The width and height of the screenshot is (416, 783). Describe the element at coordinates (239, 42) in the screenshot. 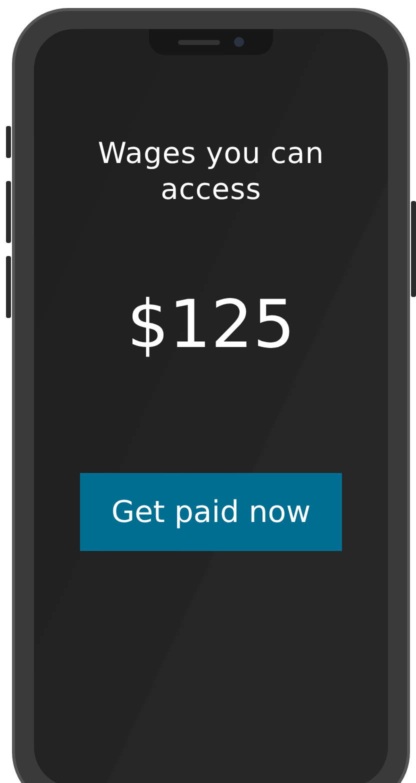

I see `camera-icon` at that location.